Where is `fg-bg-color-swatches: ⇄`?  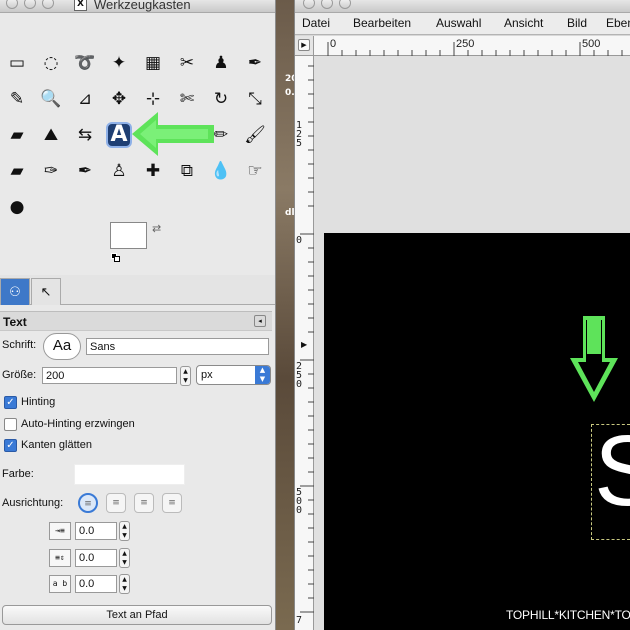 fg-bg-color-swatches: ⇄ is located at coordinates (140, 246).